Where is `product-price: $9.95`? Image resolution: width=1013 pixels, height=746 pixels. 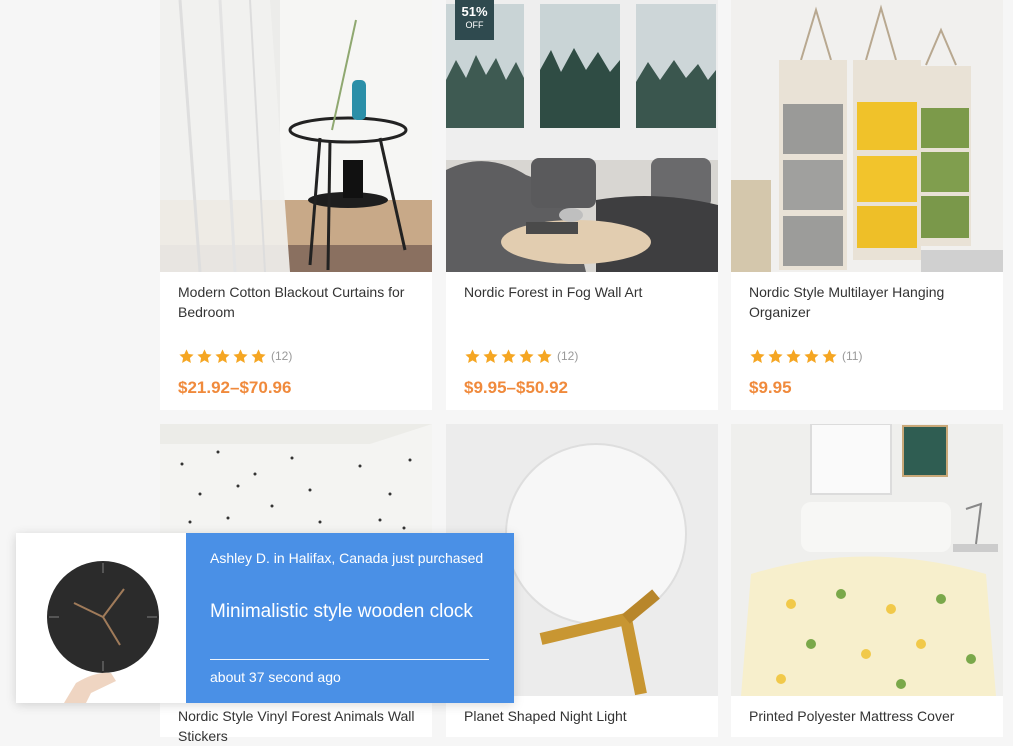 product-price: $9.95 is located at coordinates (770, 387).